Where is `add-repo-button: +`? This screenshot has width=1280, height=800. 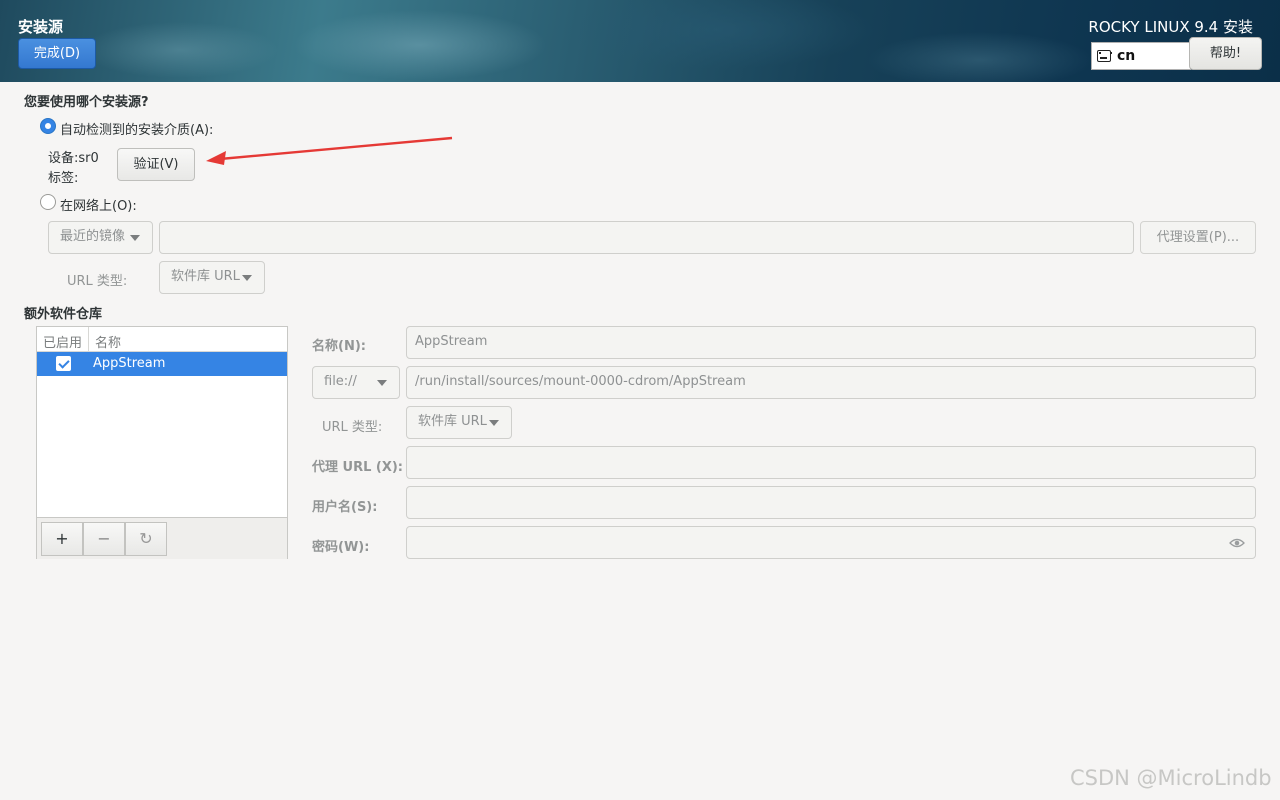
add-repo-button: + is located at coordinates (62, 539).